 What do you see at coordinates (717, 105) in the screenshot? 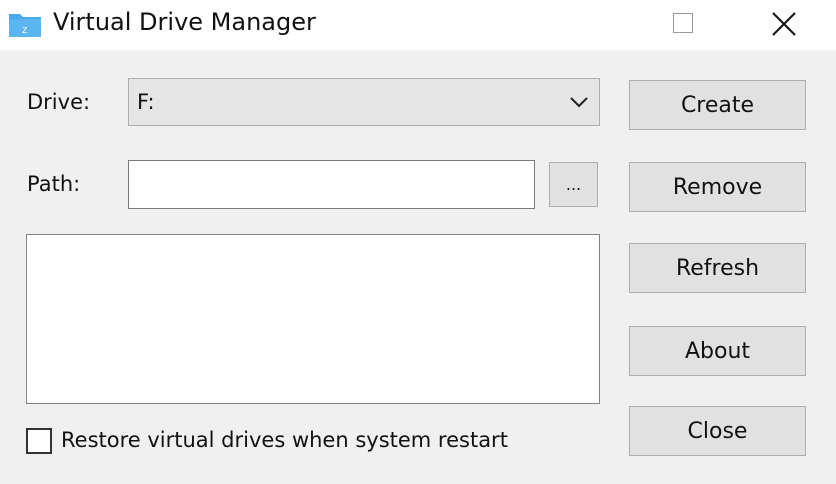
I see `create-button: Create` at bounding box center [717, 105].